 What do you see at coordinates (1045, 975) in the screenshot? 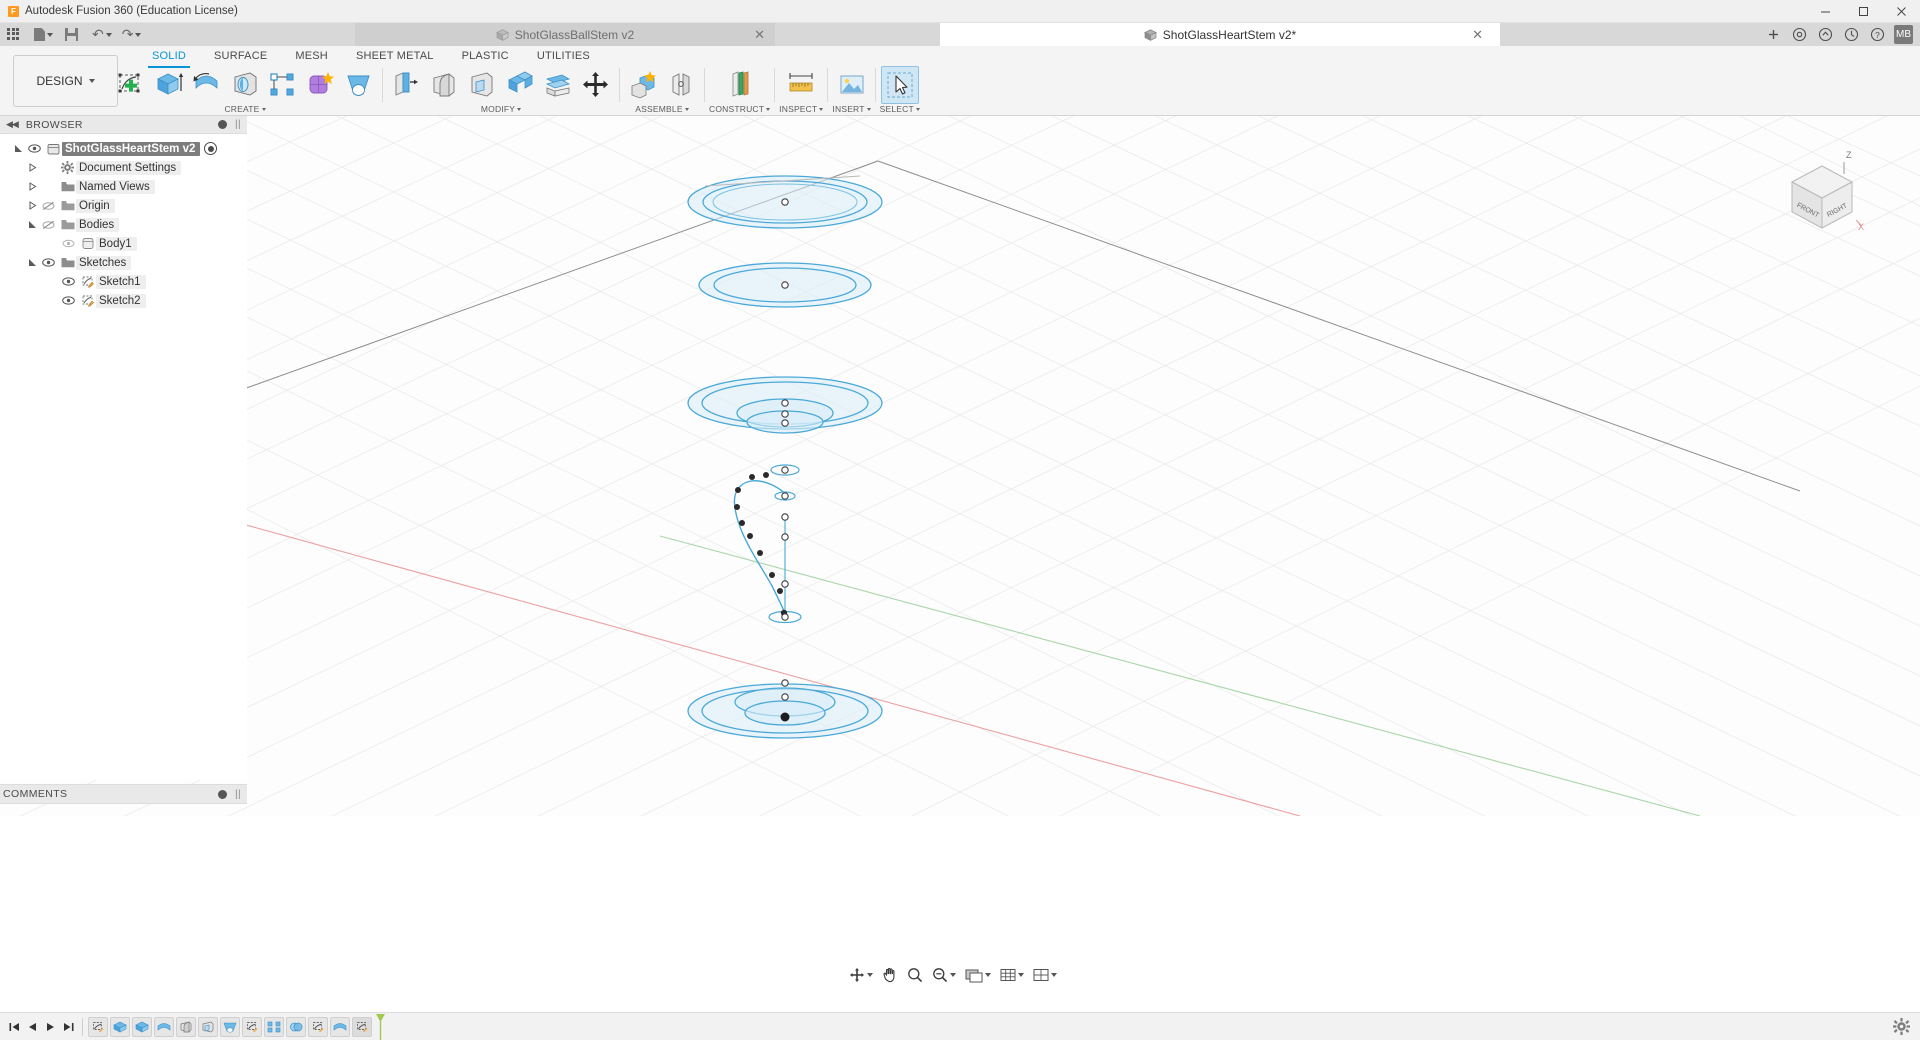
I see `viewports-button` at bounding box center [1045, 975].